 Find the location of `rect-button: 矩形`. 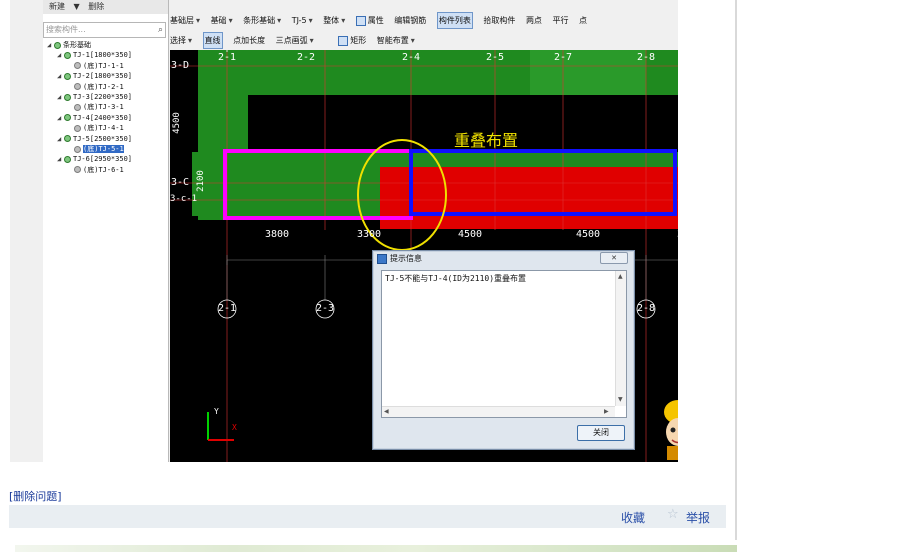

rect-button: 矩形 is located at coordinates (352, 40).